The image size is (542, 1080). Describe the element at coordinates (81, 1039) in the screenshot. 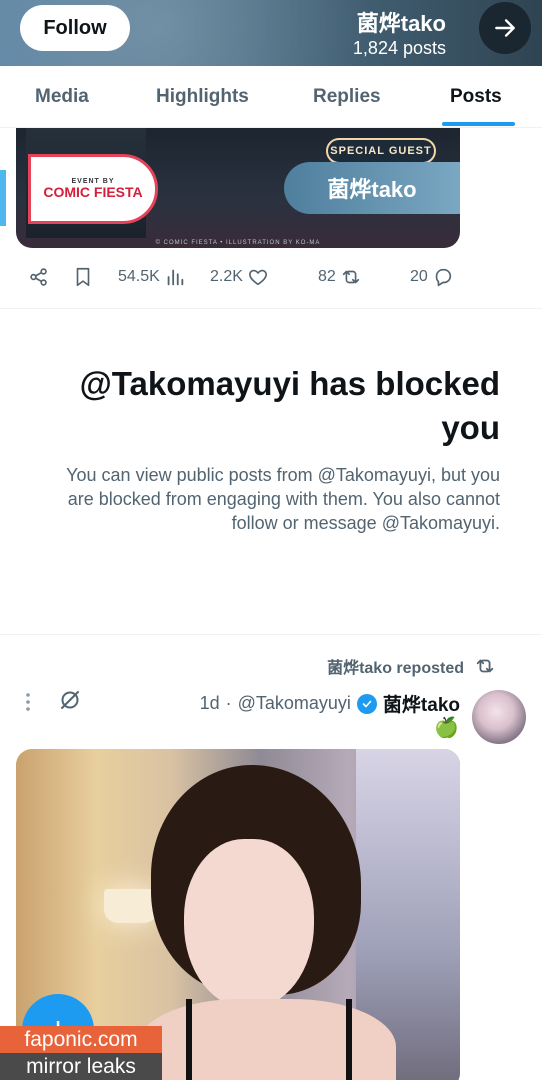

I see `watermark-site: faponic.com` at that location.